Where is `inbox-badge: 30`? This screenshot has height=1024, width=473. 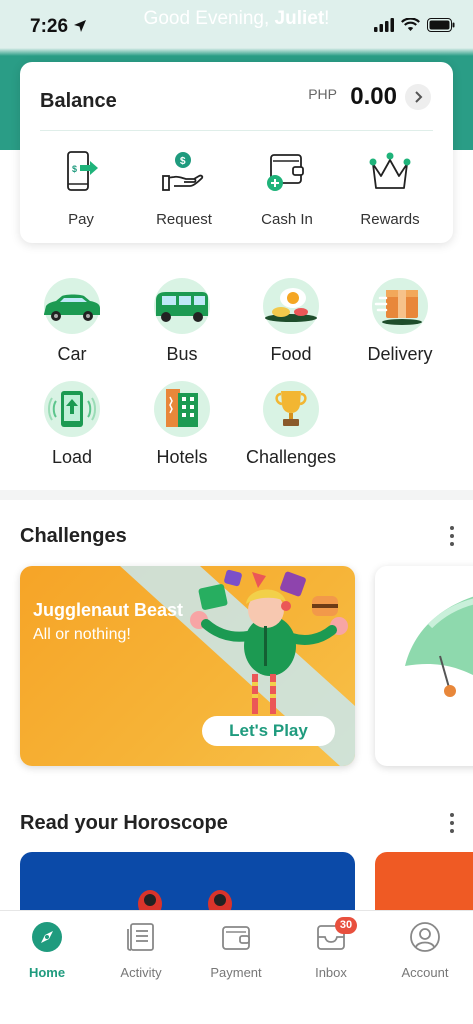 inbox-badge: 30 is located at coordinates (346, 925).